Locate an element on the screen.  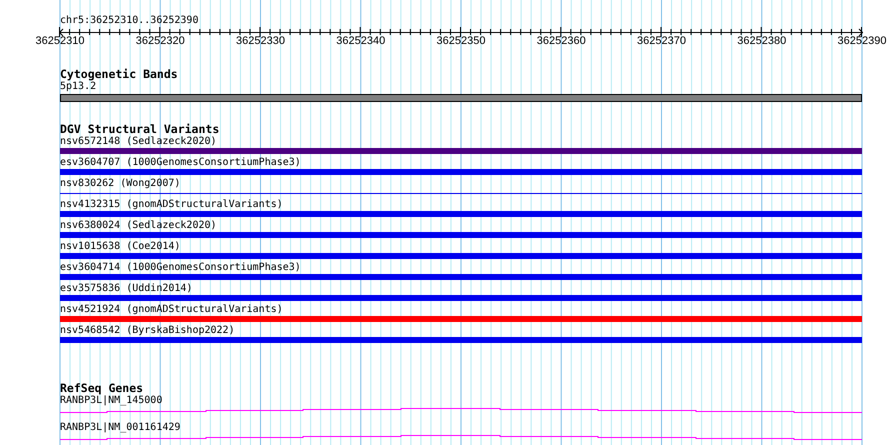
variant-label: nsv4132315 (gnomADStructuralVariants) is located at coordinates (171, 205).